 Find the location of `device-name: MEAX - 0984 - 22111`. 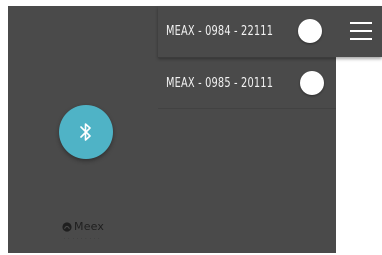

device-name: MEAX - 0984 - 22111 is located at coordinates (220, 31).